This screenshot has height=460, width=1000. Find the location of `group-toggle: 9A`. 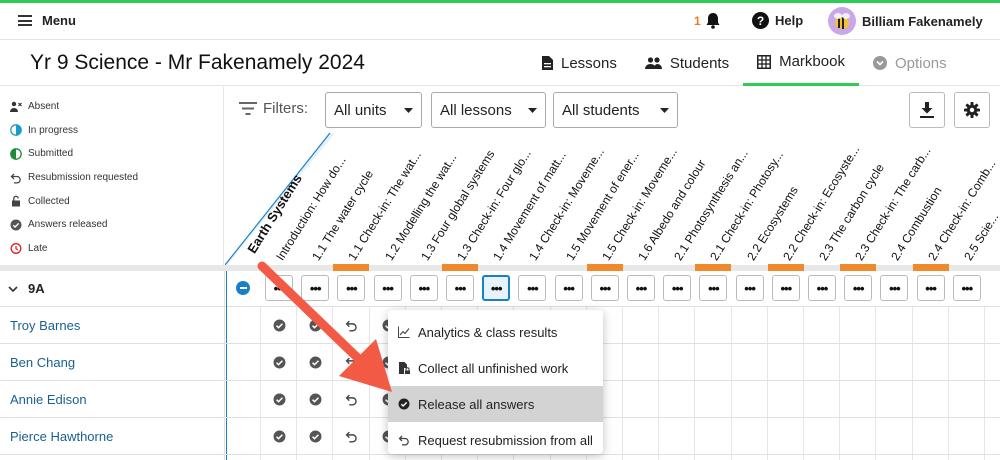

group-toggle: 9A is located at coordinates (26, 288).